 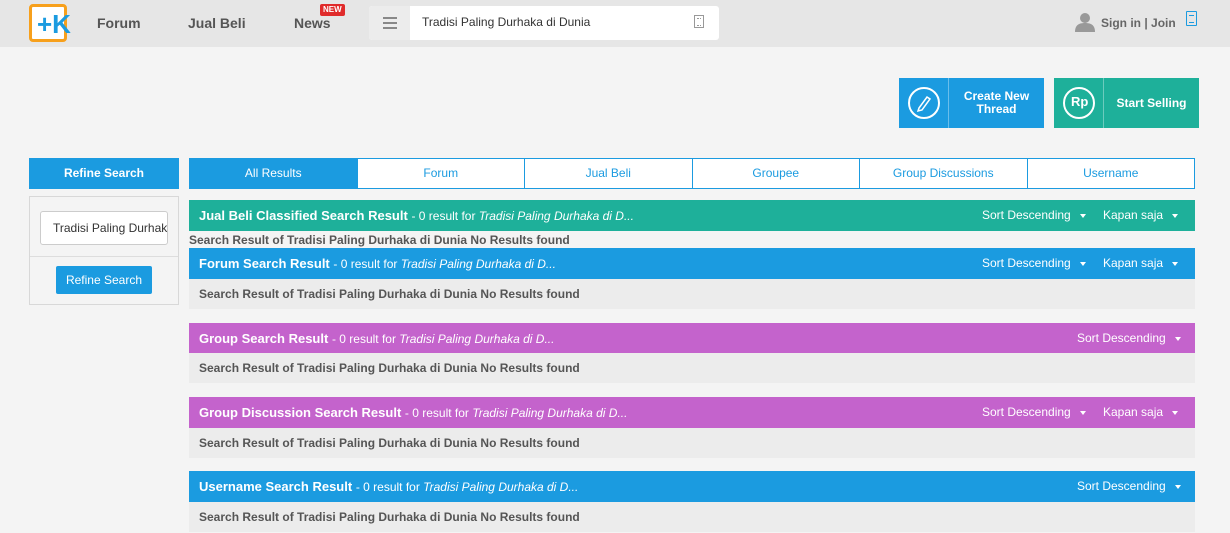 I want to click on search-bar, so click(x=544, y=23).